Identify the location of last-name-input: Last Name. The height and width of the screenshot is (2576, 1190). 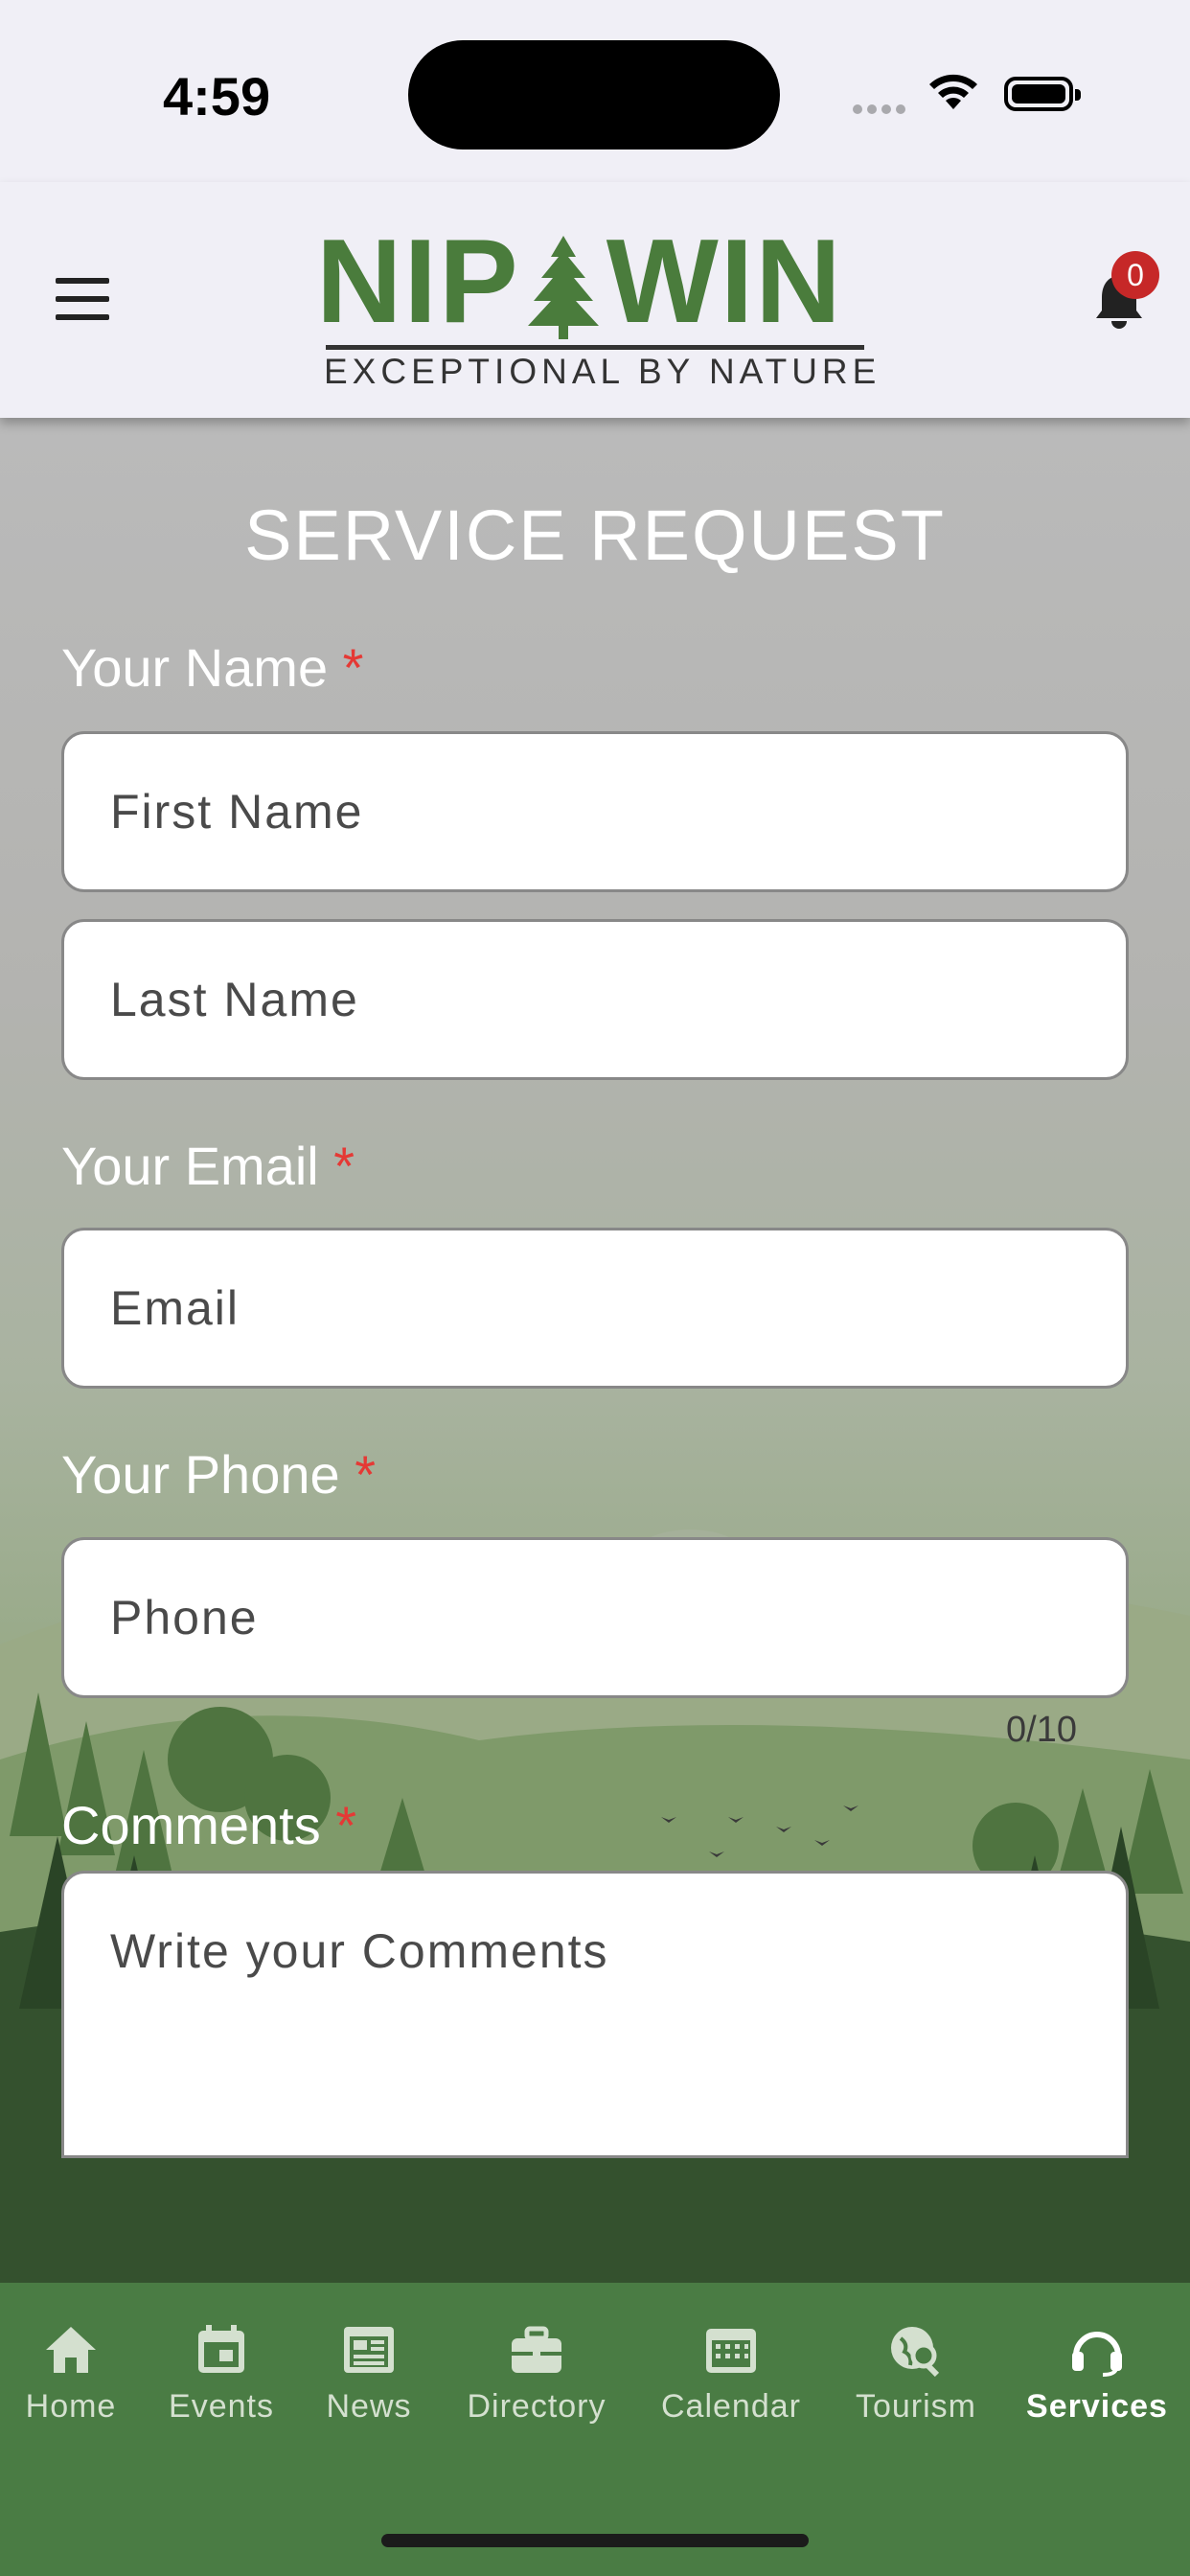
(595, 1000).